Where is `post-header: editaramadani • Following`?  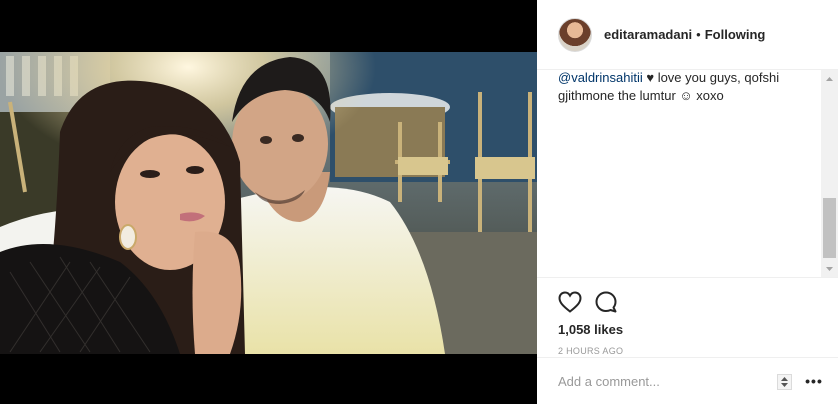 post-header: editaramadani • Following is located at coordinates (687, 35).